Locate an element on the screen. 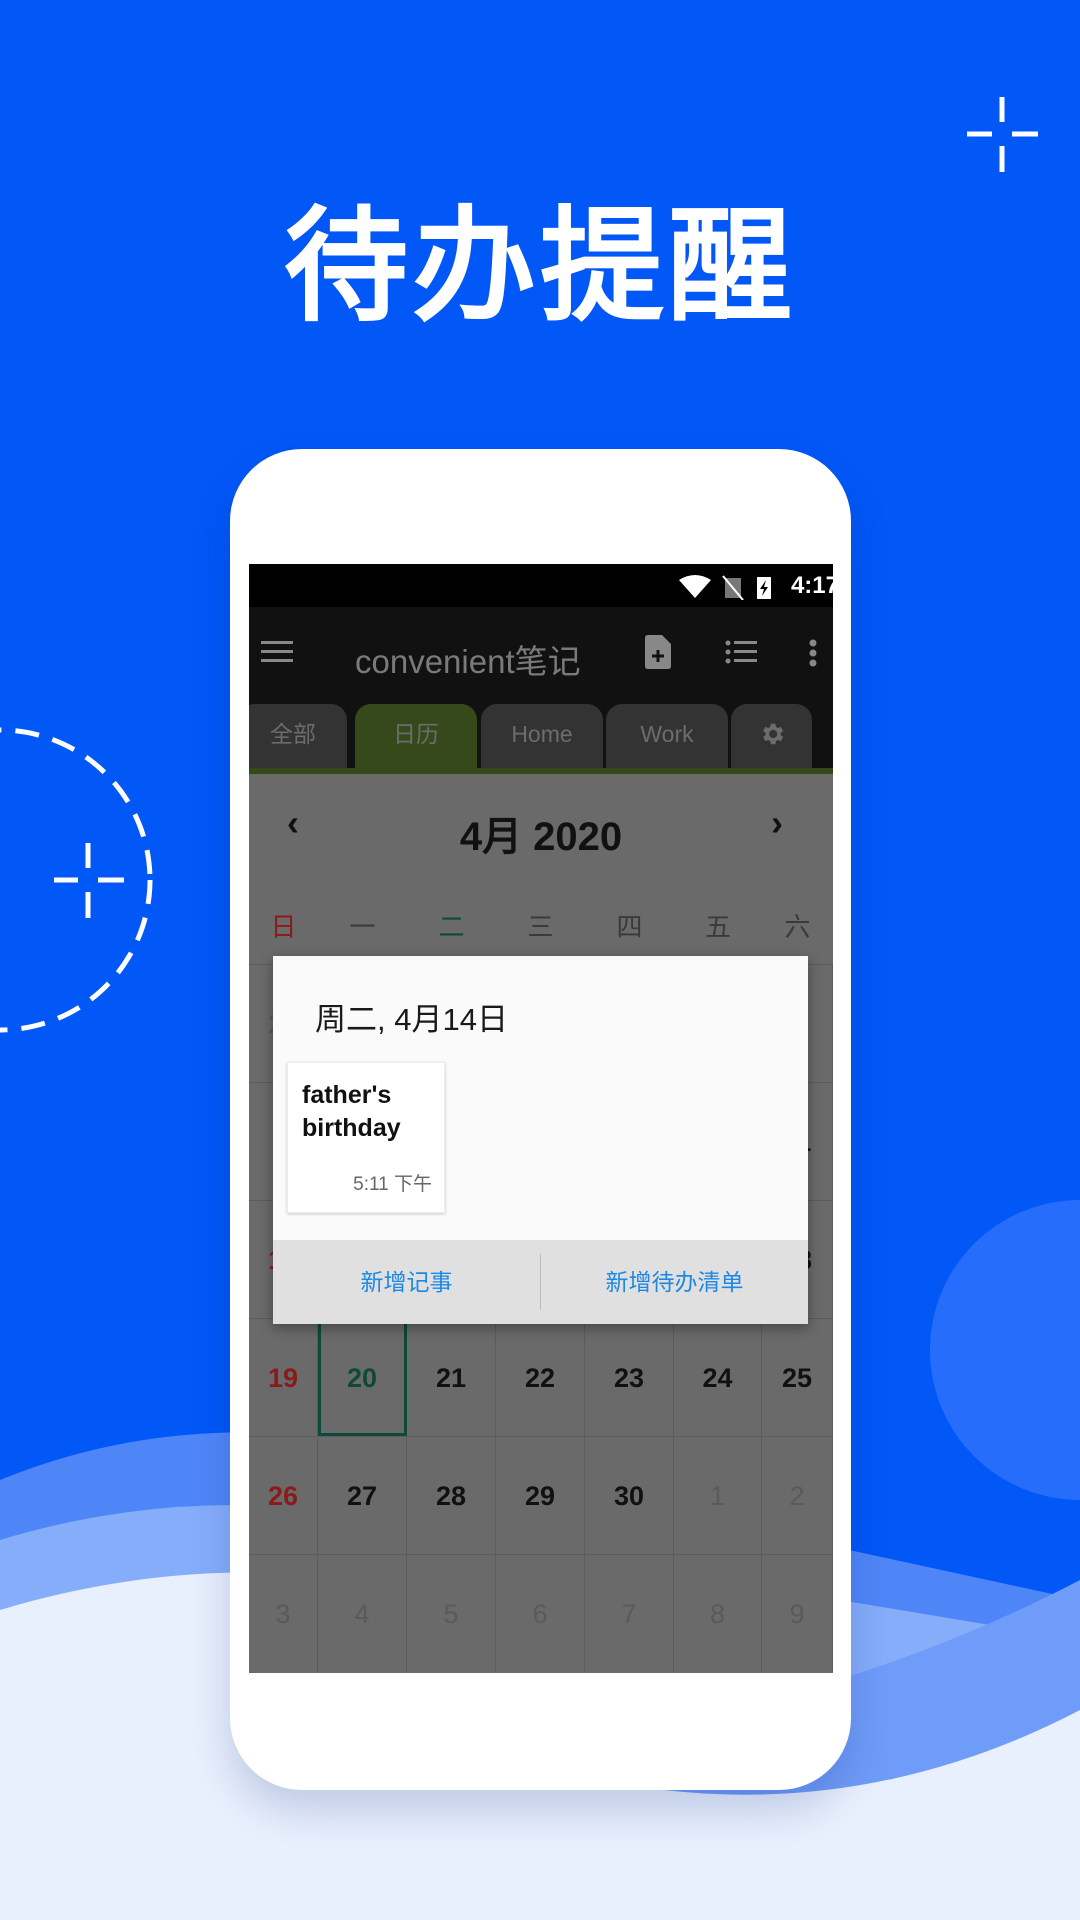 The width and height of the screenshot is (1080, 1920). calendar-day: 22 is located at coordinates (540, 1377).